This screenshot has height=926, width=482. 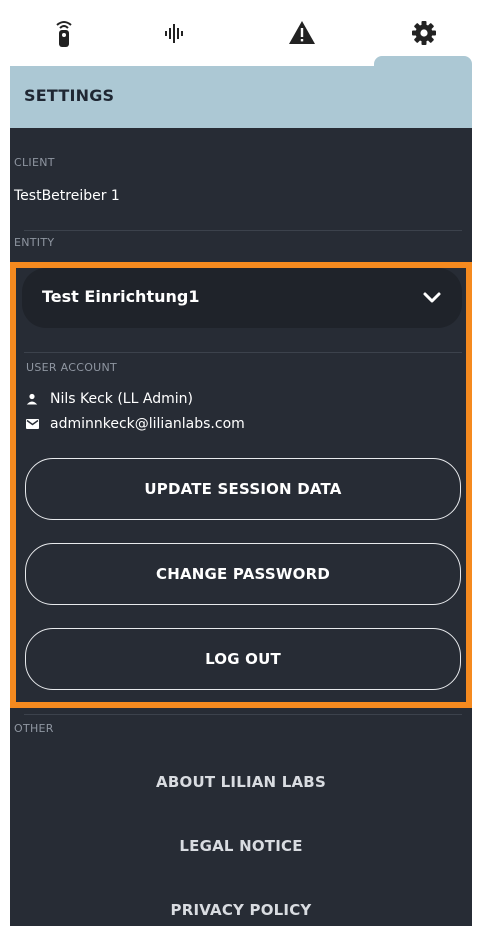 What do you see at coordinates (241, 910) in the screenshot?
I see `privacy-policy-link: PRIVACY POLICY` at bounding box center [241, 910].